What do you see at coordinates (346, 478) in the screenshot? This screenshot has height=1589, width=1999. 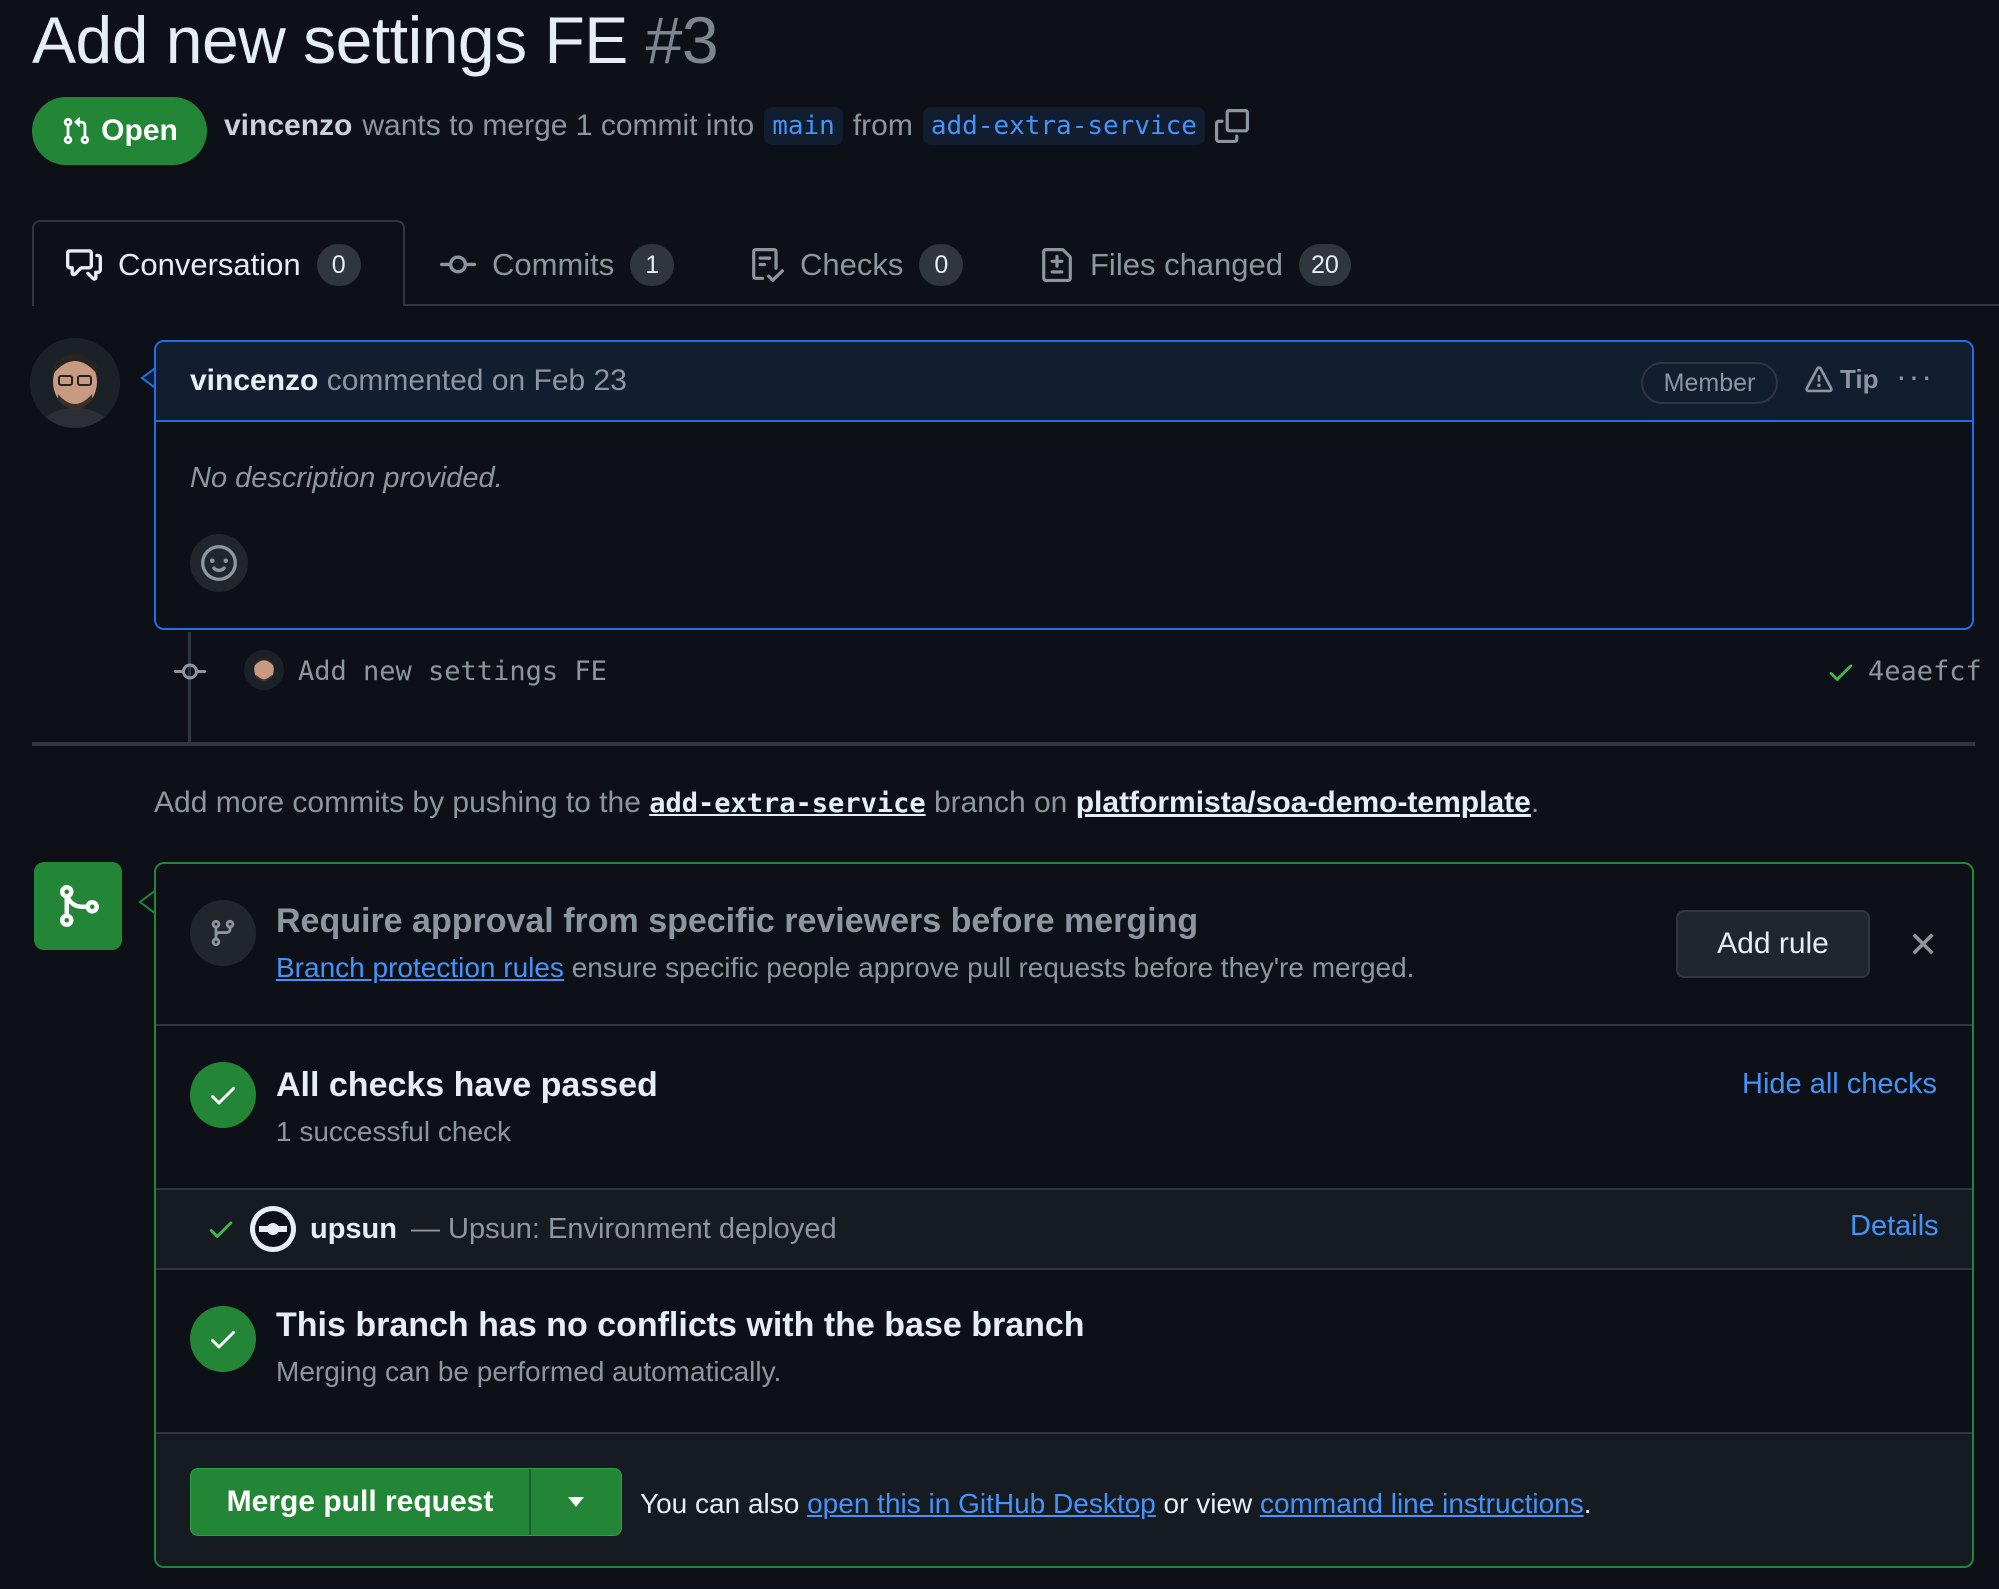 I see `comment-body: No description provided.` at bounding box center [346, 478].